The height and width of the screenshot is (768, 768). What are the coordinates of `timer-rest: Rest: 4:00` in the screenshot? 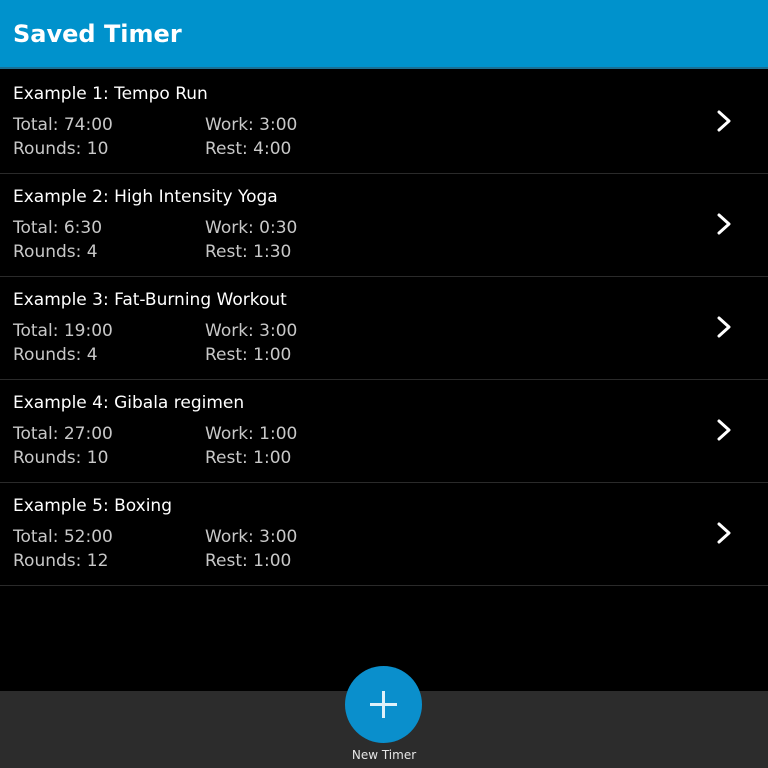 It's located at (248, 149).